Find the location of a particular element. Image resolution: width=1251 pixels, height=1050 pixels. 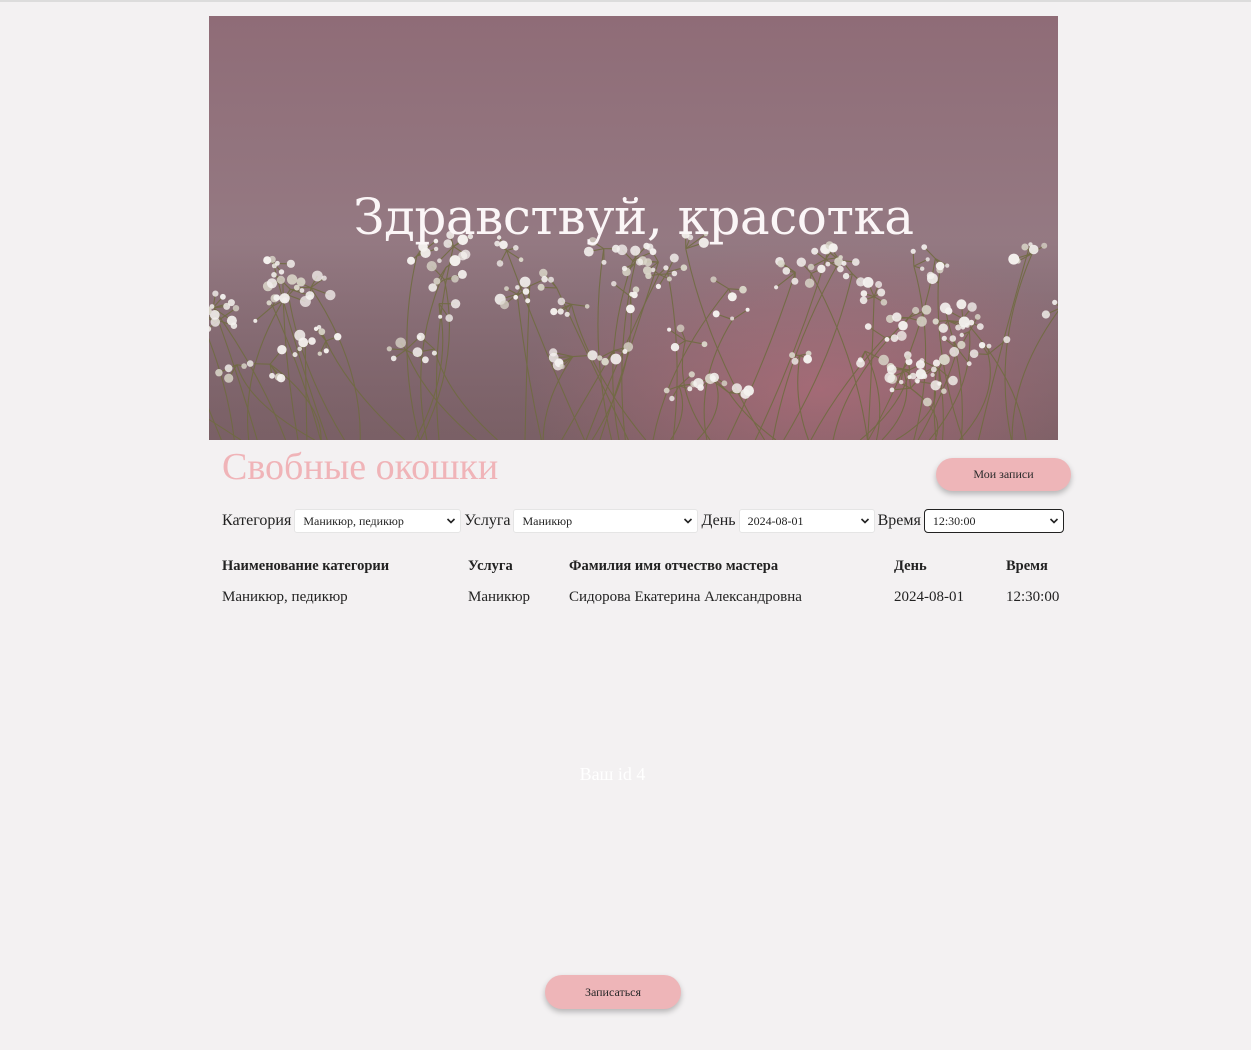

cell-time: 12:30:00 is located at coordinates (1033, 596).